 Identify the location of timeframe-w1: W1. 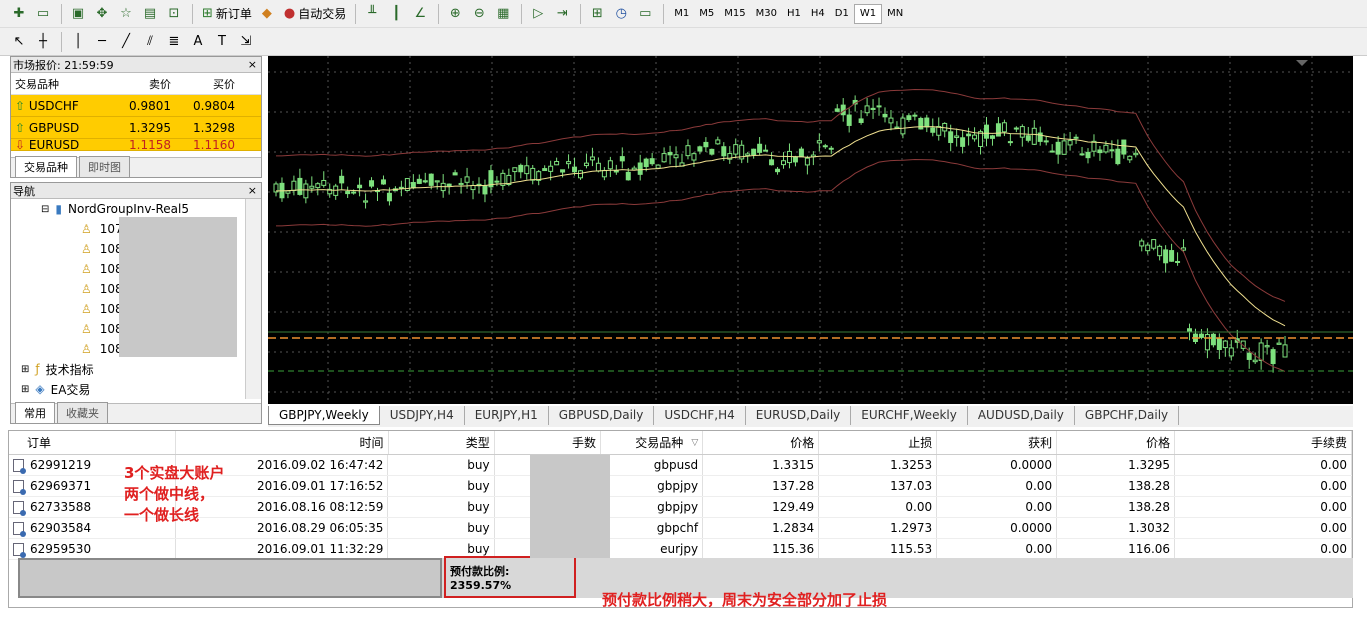
(868, 13).